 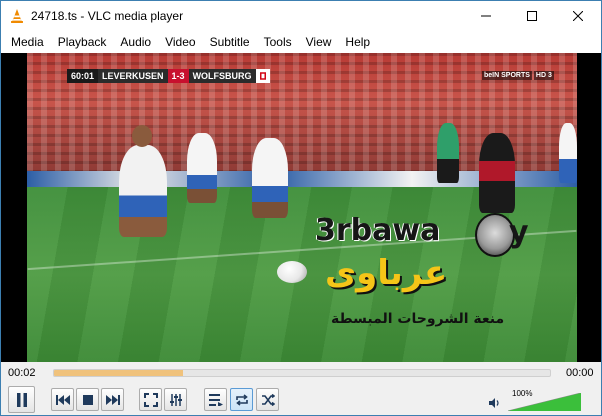 I want to click on match-score: 1-3, so click(x=178, y=76).